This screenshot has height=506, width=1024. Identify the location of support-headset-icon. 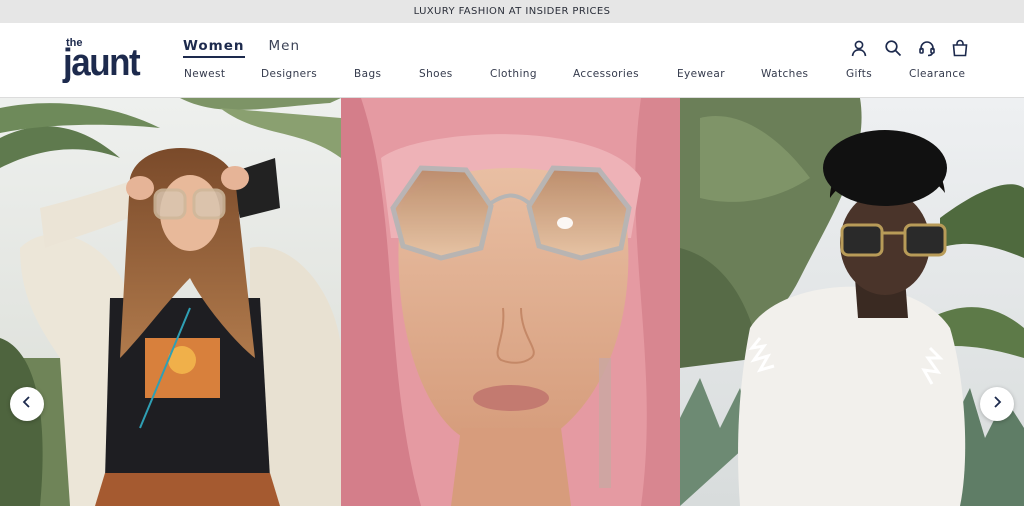
(927, 48).